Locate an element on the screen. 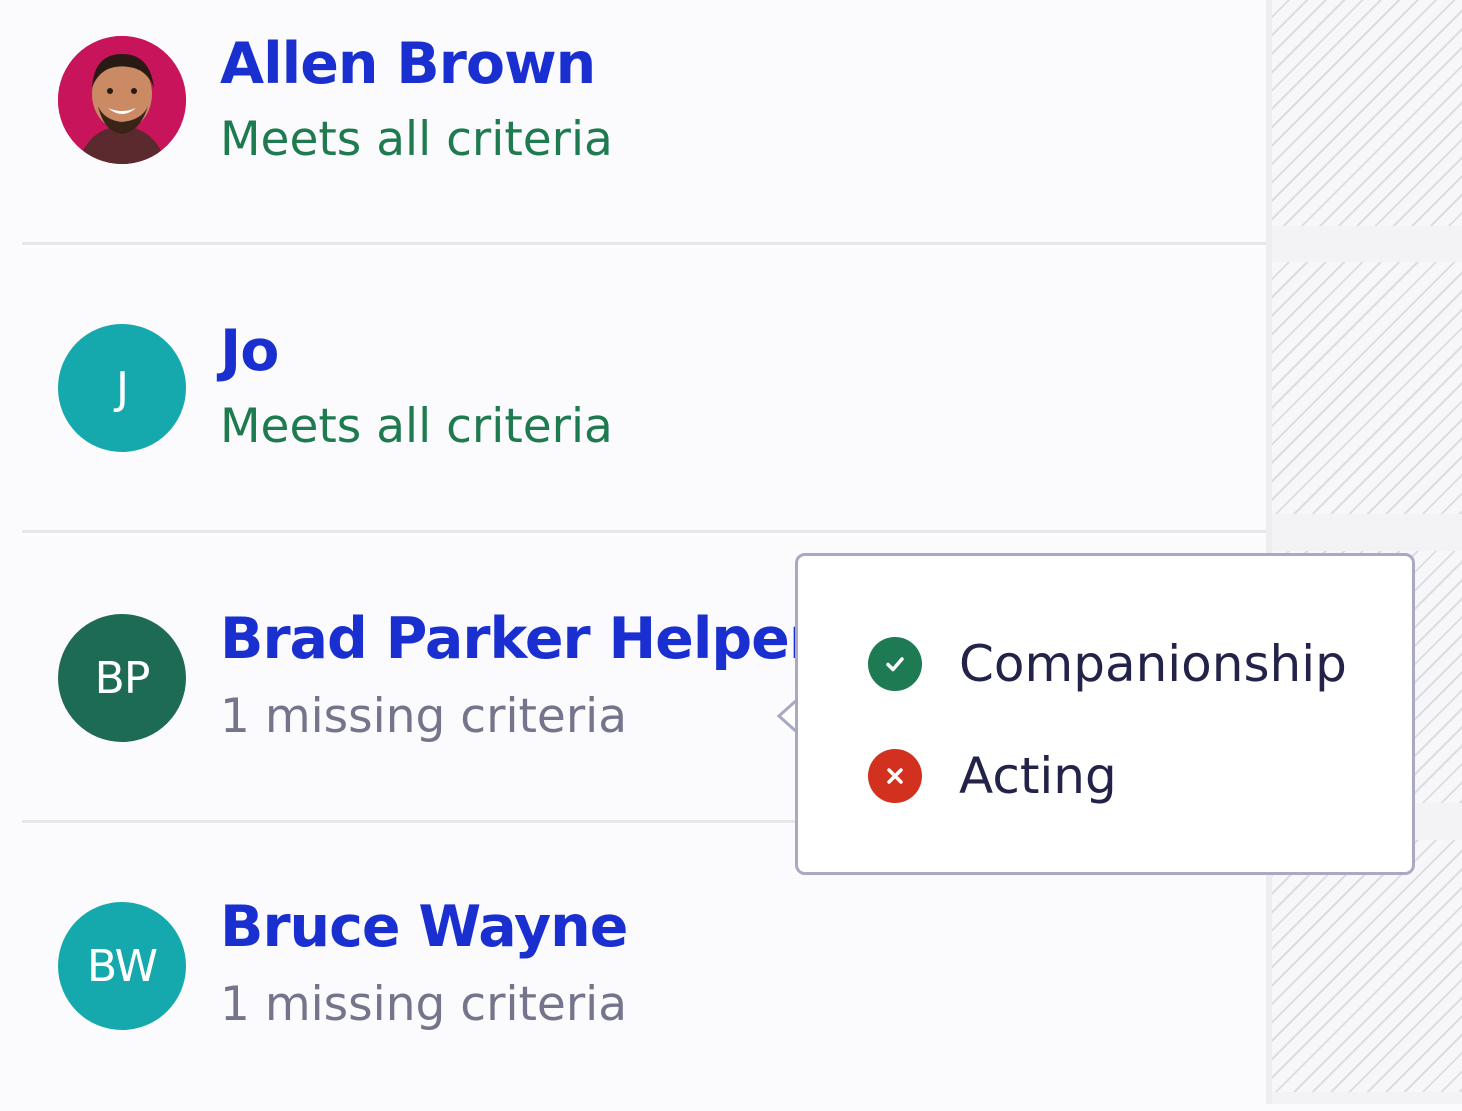 This screenshot has width=1462, height=1111. criteria-item: Acting is located at coordinates (992, 776).